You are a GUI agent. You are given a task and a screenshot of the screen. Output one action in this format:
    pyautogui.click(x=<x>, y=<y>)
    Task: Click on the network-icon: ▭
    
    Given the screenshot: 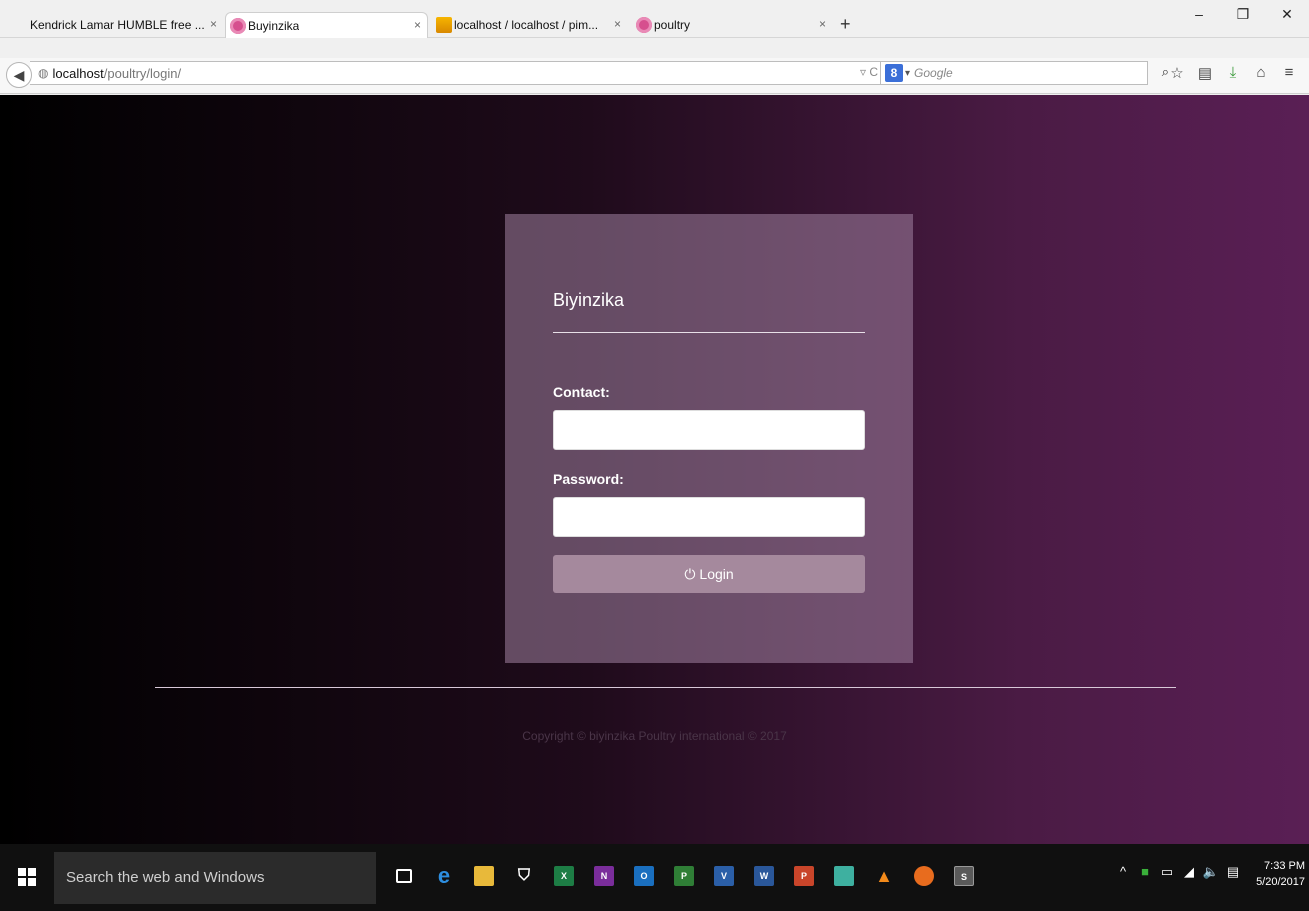 What is the action you would take?
    pyautogui.click(x=1167, y=872)
    